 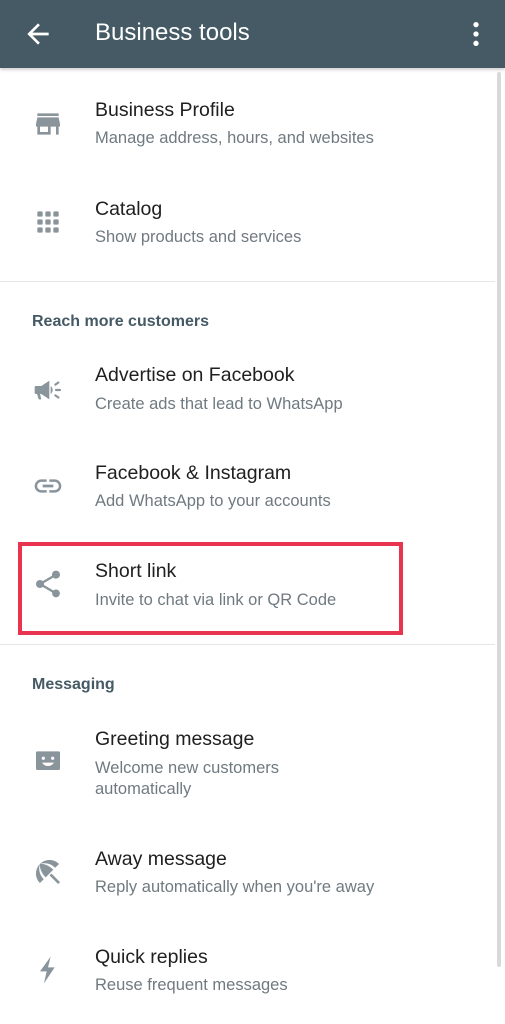 What do you see at coordinates (48, 124) in the screenshot?
I see `storefront-icon` at bounding box center [48, 124].